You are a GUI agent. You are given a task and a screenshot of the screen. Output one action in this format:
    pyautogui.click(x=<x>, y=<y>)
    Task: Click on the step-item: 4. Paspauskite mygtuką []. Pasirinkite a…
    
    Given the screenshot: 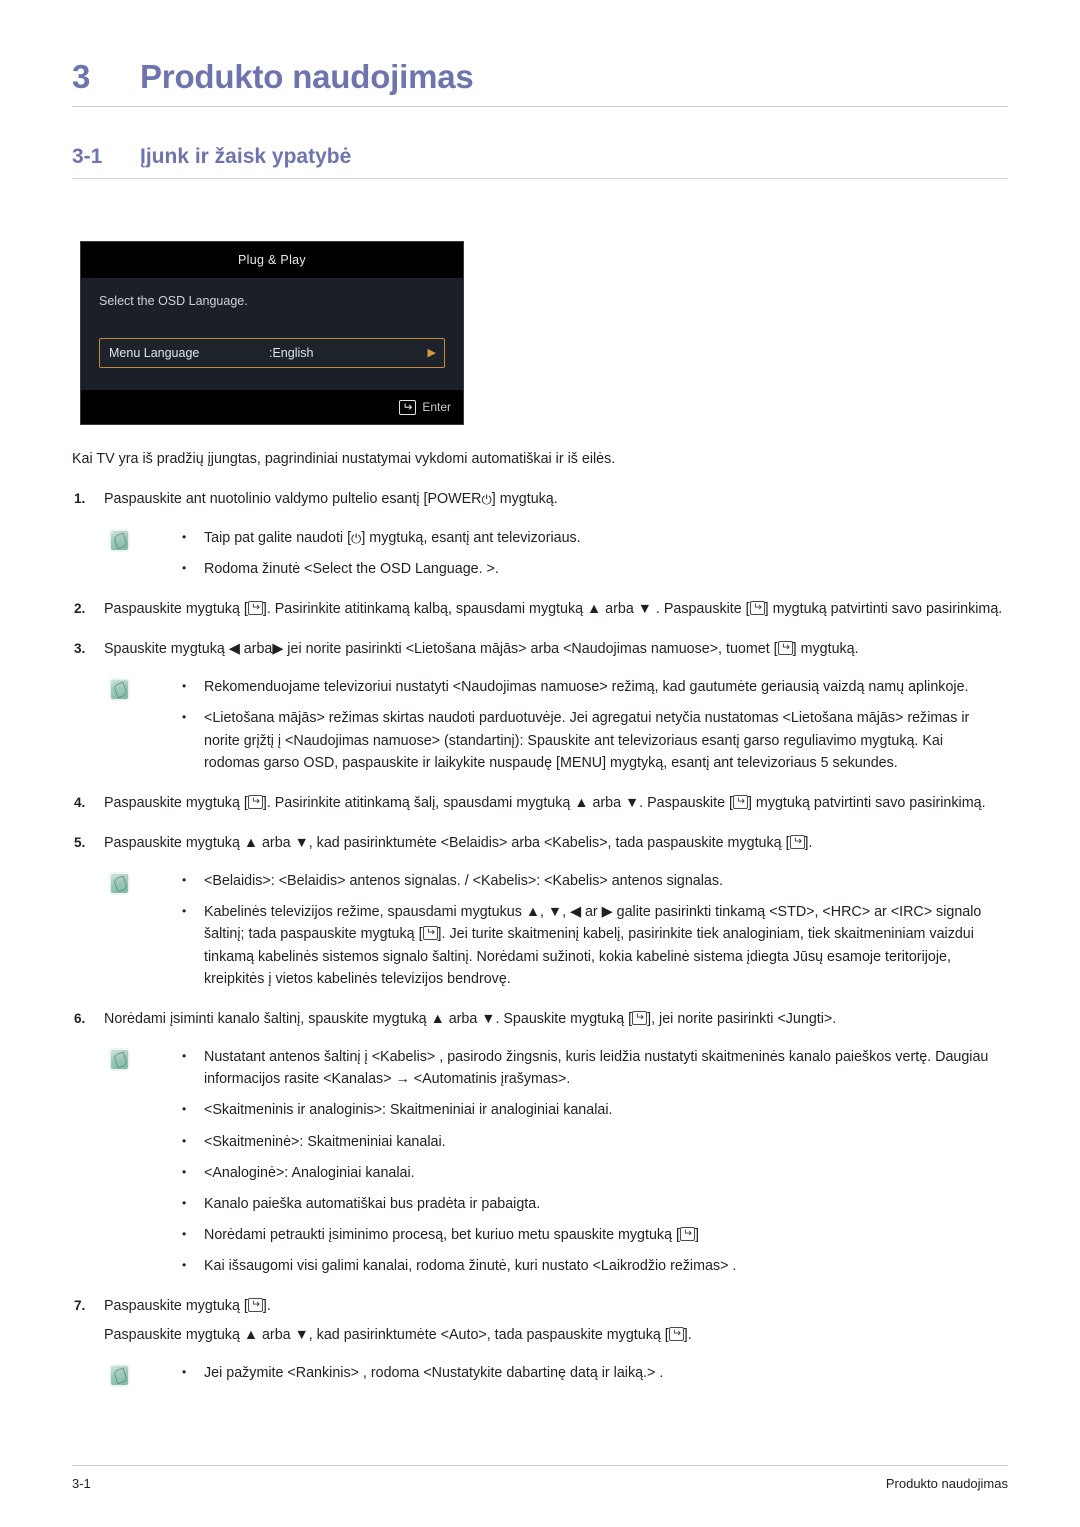 What is the action you would take?
    pyautogui.click(x=540, y=803)
    